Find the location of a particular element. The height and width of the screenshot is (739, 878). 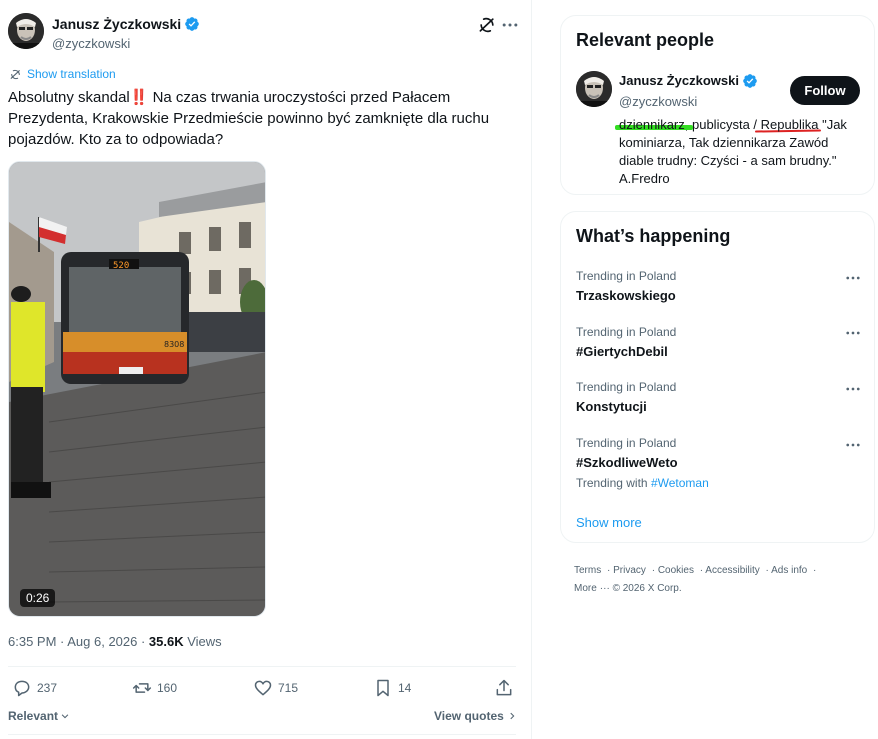

grok-icon is located at coordinates (487, 25).